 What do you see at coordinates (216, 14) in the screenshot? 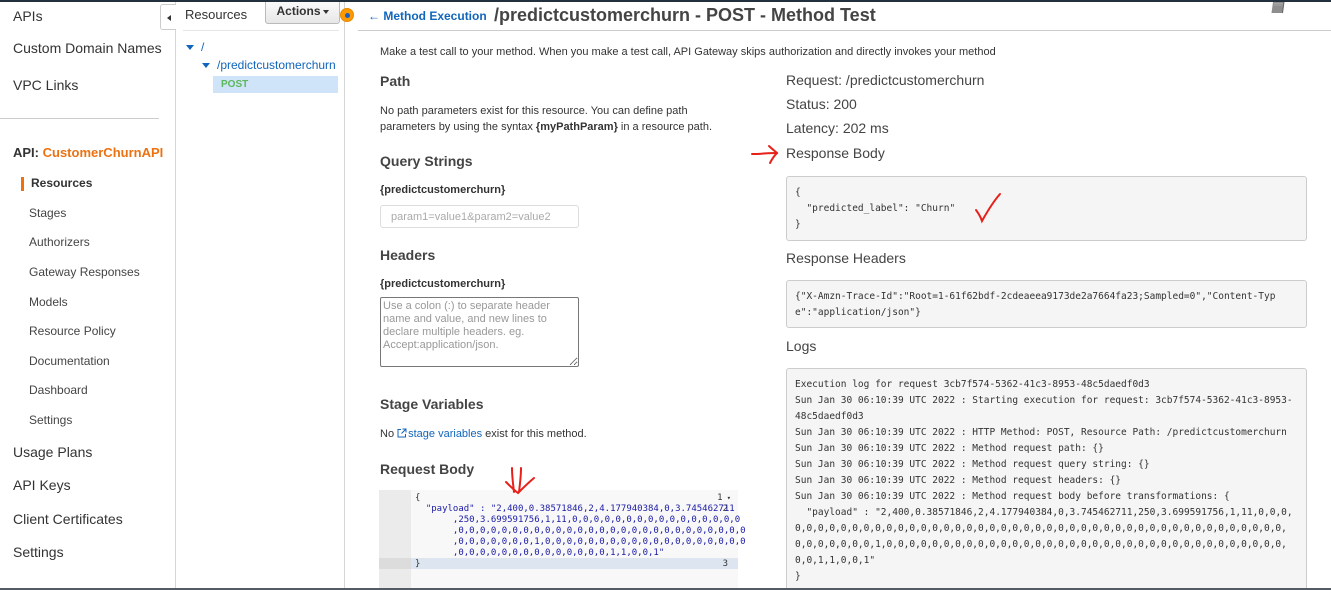
I see `resources-title: Resources` at bounding box center [216, 14].